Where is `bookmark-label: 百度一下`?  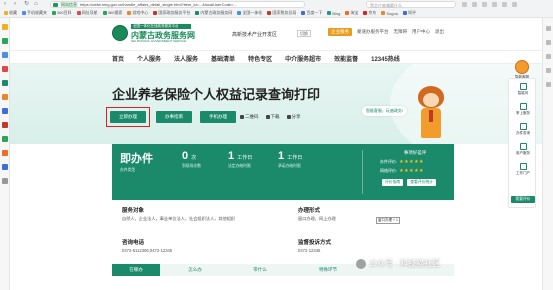 bookmark-label: 百度一下 is located at coordinates (314, 12).